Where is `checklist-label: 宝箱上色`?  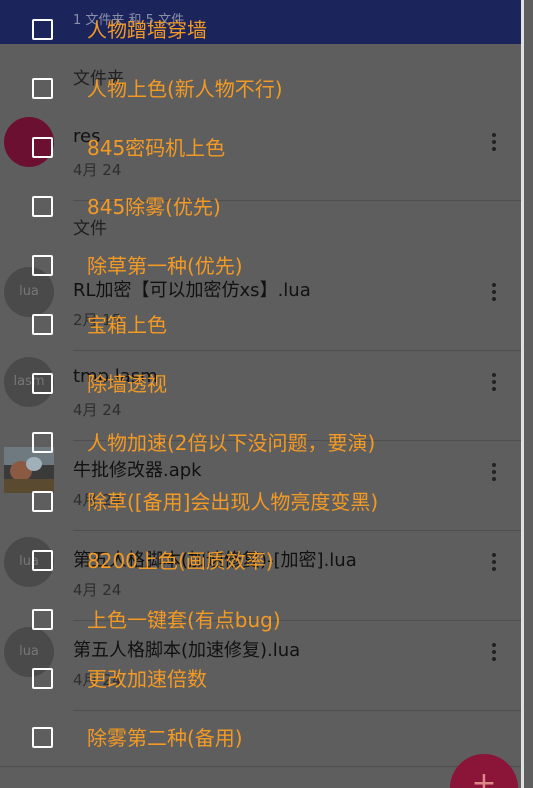 checklist-label: 宝箱上色 is located at coordinates (127, 325).